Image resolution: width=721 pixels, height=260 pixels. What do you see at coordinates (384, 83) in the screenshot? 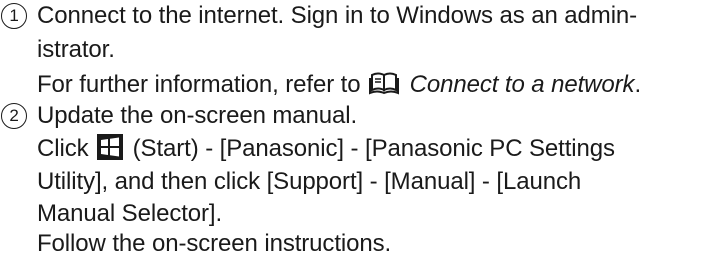
I see `book-icon` at bounding box center [384, 83].